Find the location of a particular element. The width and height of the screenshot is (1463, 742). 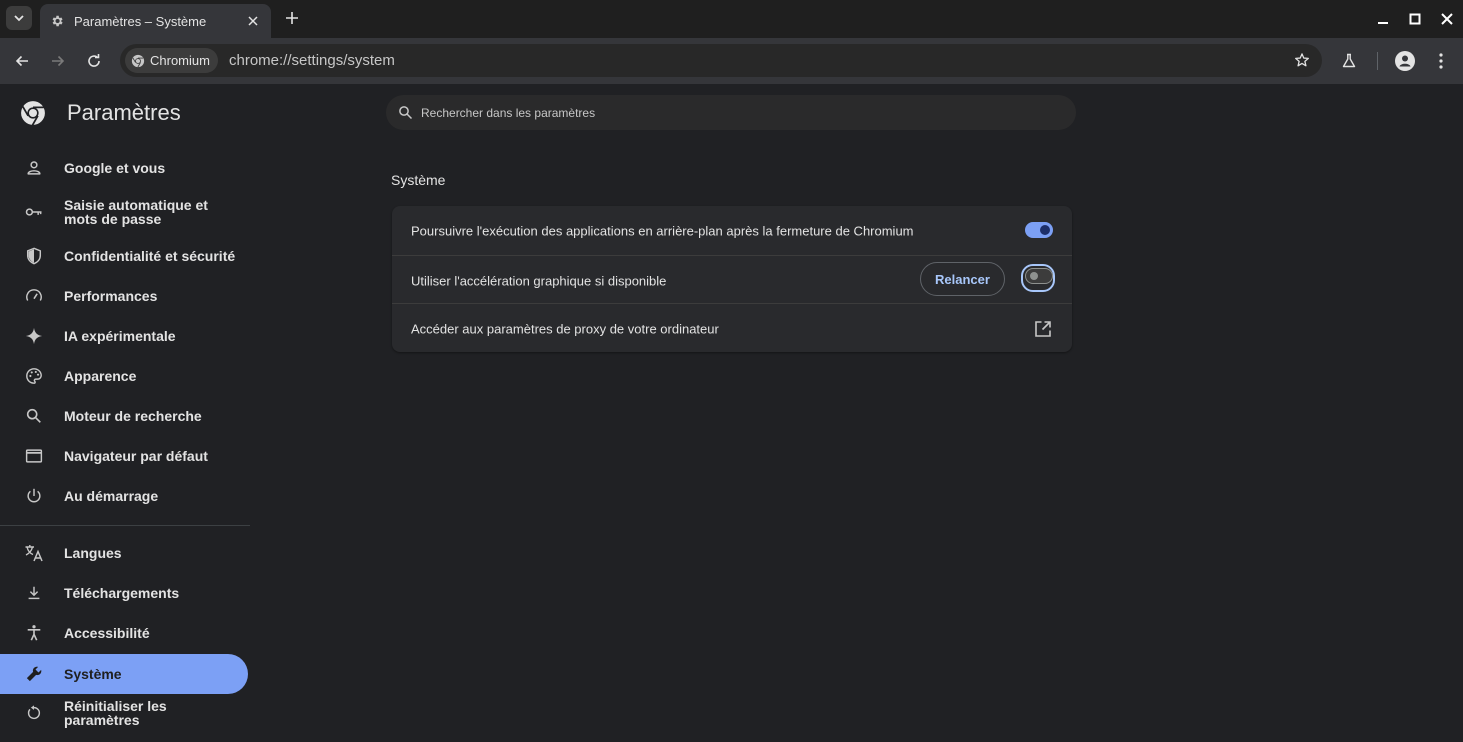

bookmark-star-button is located at coordinates (1302, 60).